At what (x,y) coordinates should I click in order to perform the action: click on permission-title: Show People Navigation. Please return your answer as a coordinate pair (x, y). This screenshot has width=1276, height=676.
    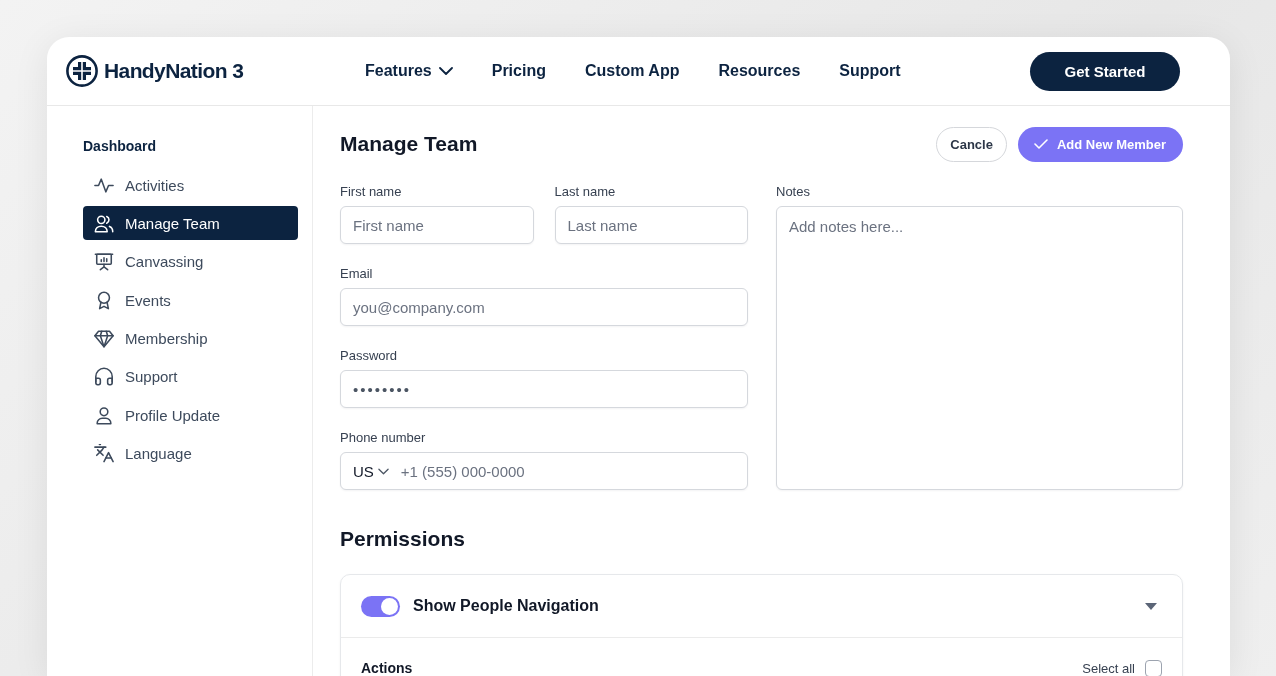
    Looking at the image, I should click on (506, 606).